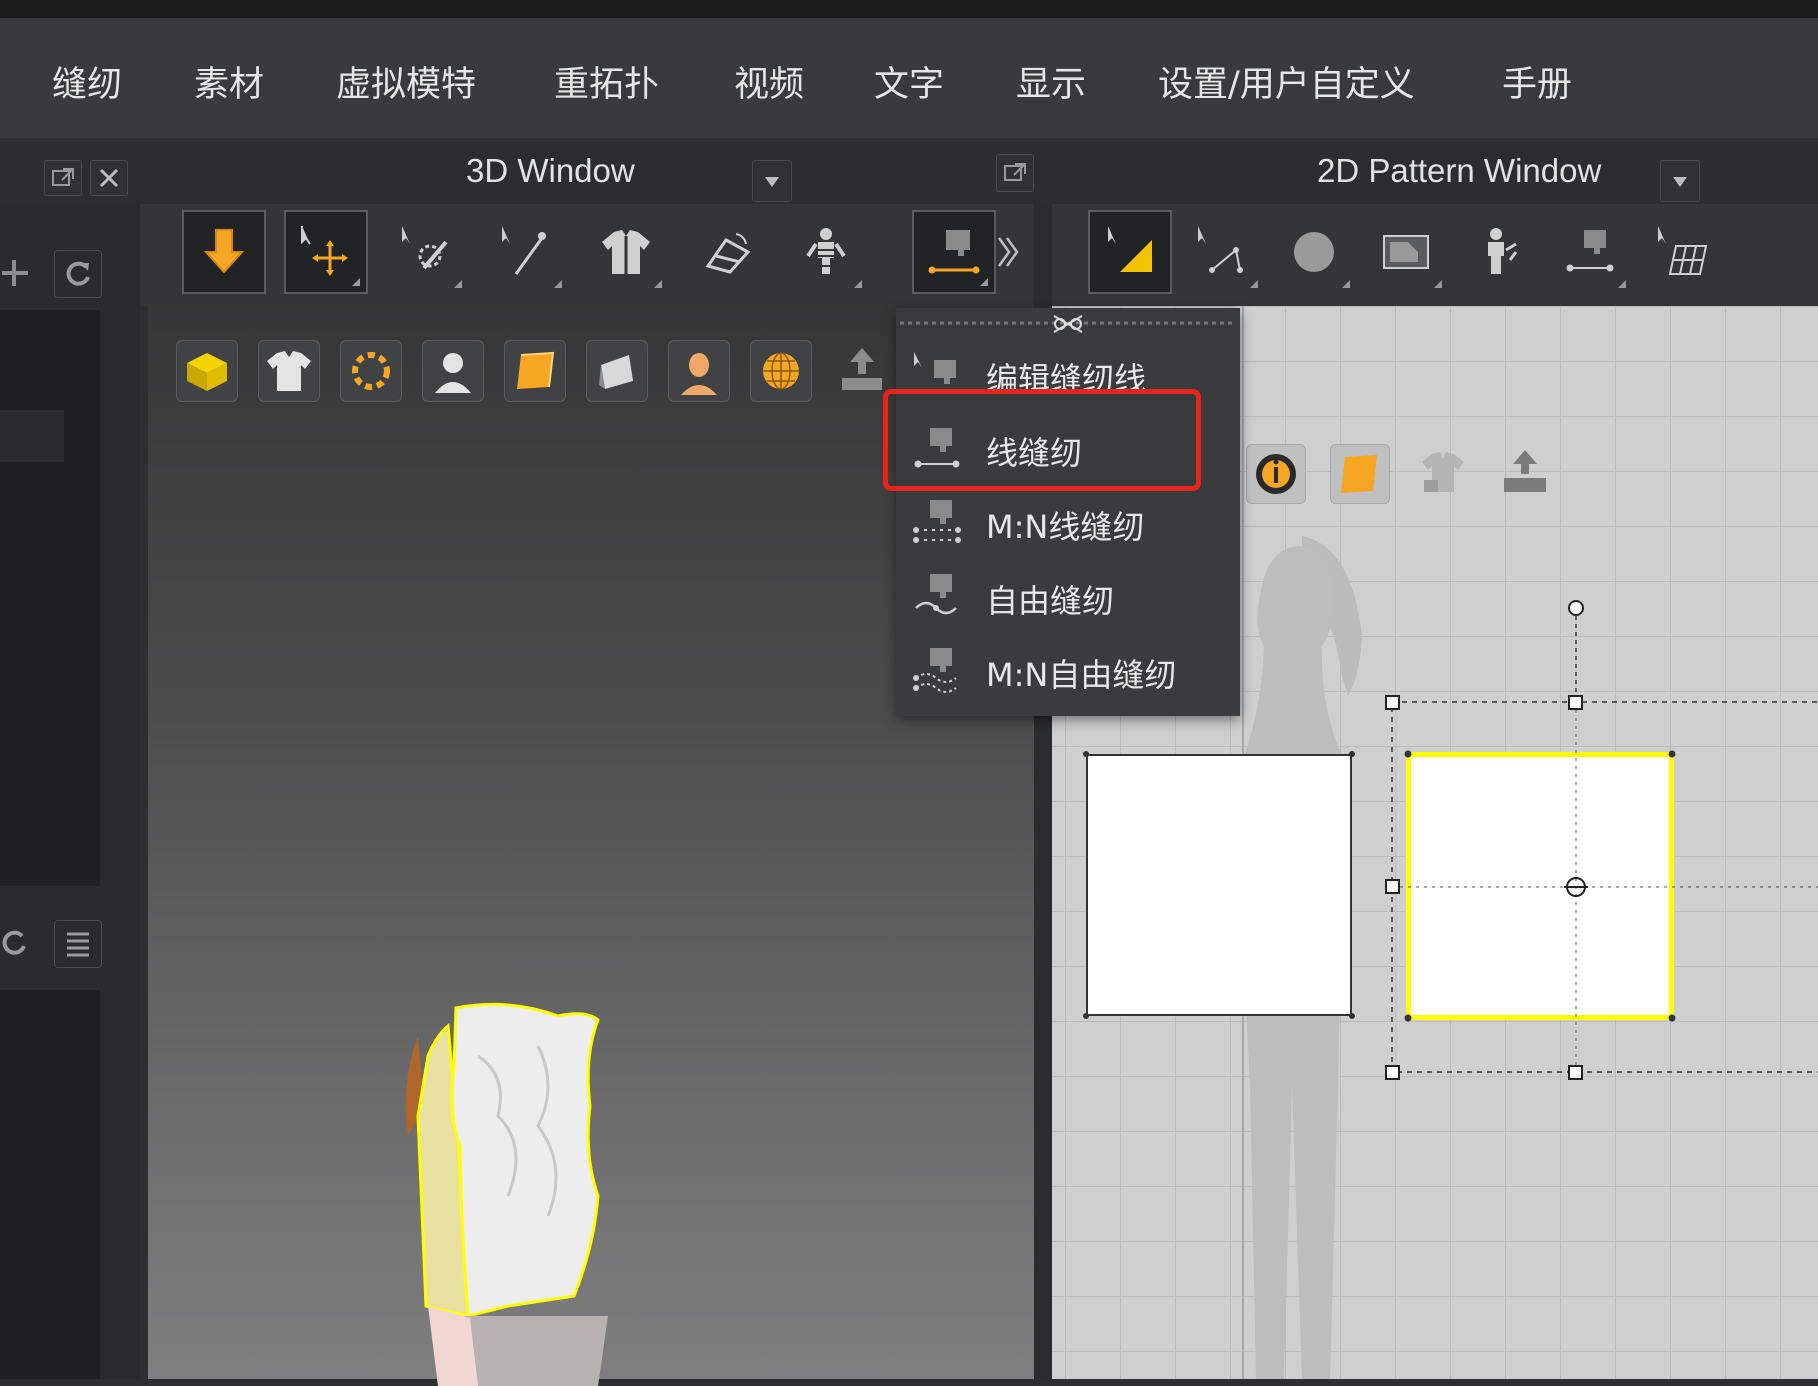  What do you see at coordinates (1015, 173) in the screenshot?
I see `undock-2d-icon` at bounding box center [1015, 173].